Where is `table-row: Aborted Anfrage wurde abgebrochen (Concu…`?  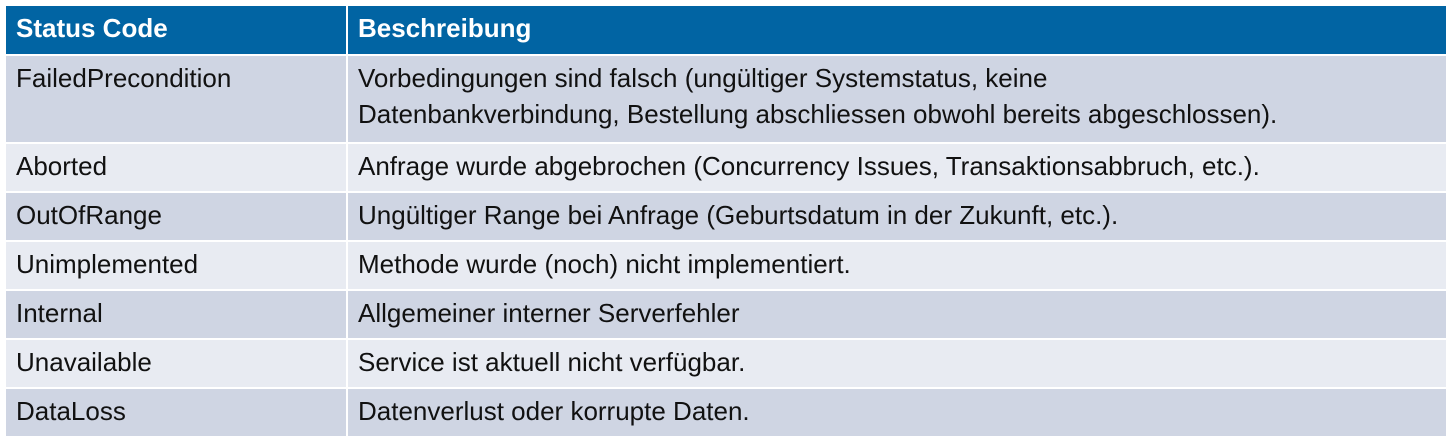
table-row: Aborted Anfrage wurde abgebrochen (Concu… is located at coordinates (726, 167).